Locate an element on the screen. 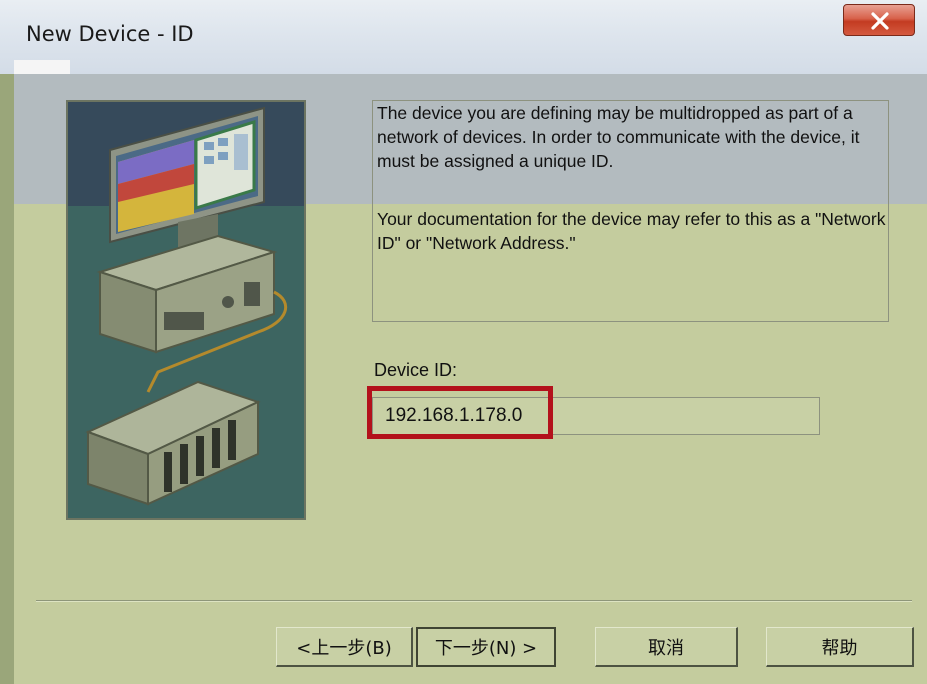  close-icon is located at coordinates (880, 21).